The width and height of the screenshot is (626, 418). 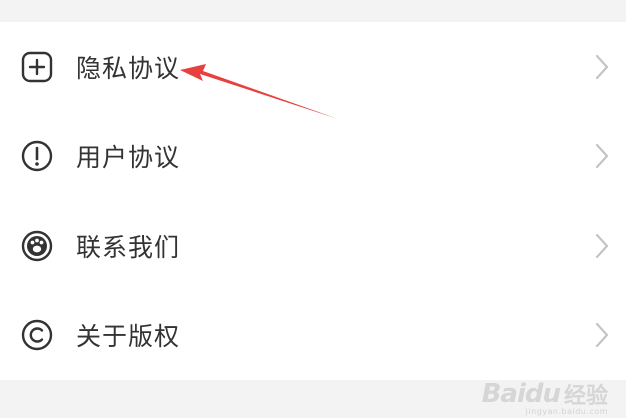 I want to click on menu-item-label: 联系我们, so click(x=128, y=247).